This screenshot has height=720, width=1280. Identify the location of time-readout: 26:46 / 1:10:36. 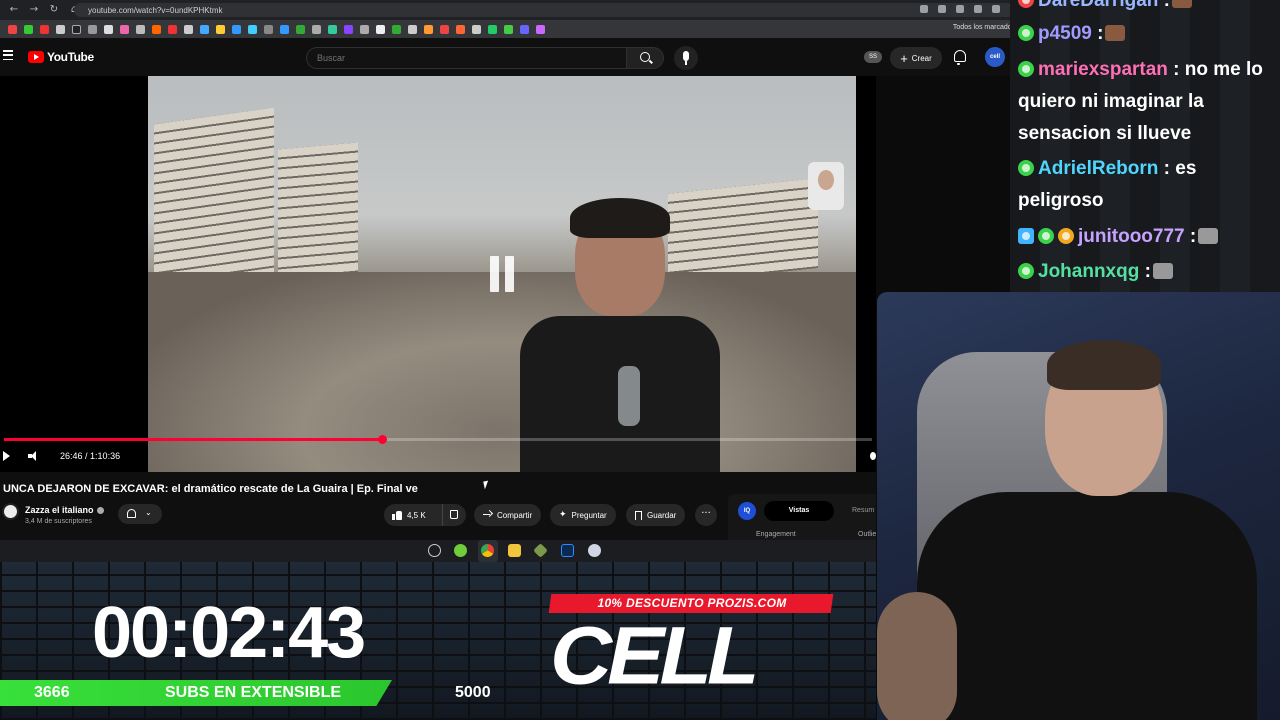
(90, 456).